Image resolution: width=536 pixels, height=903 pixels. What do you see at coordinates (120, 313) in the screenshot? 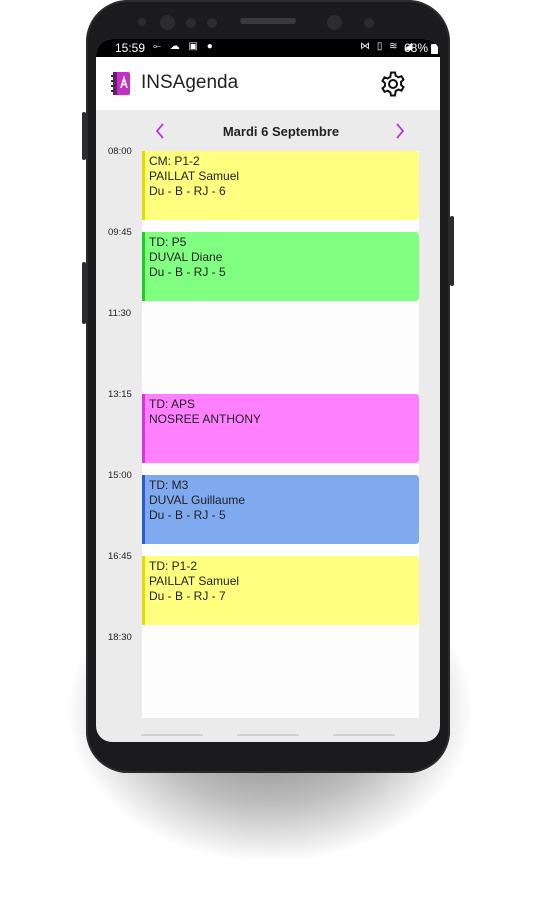
I see `time-label: 11:30` at bounding box center [120, 313].